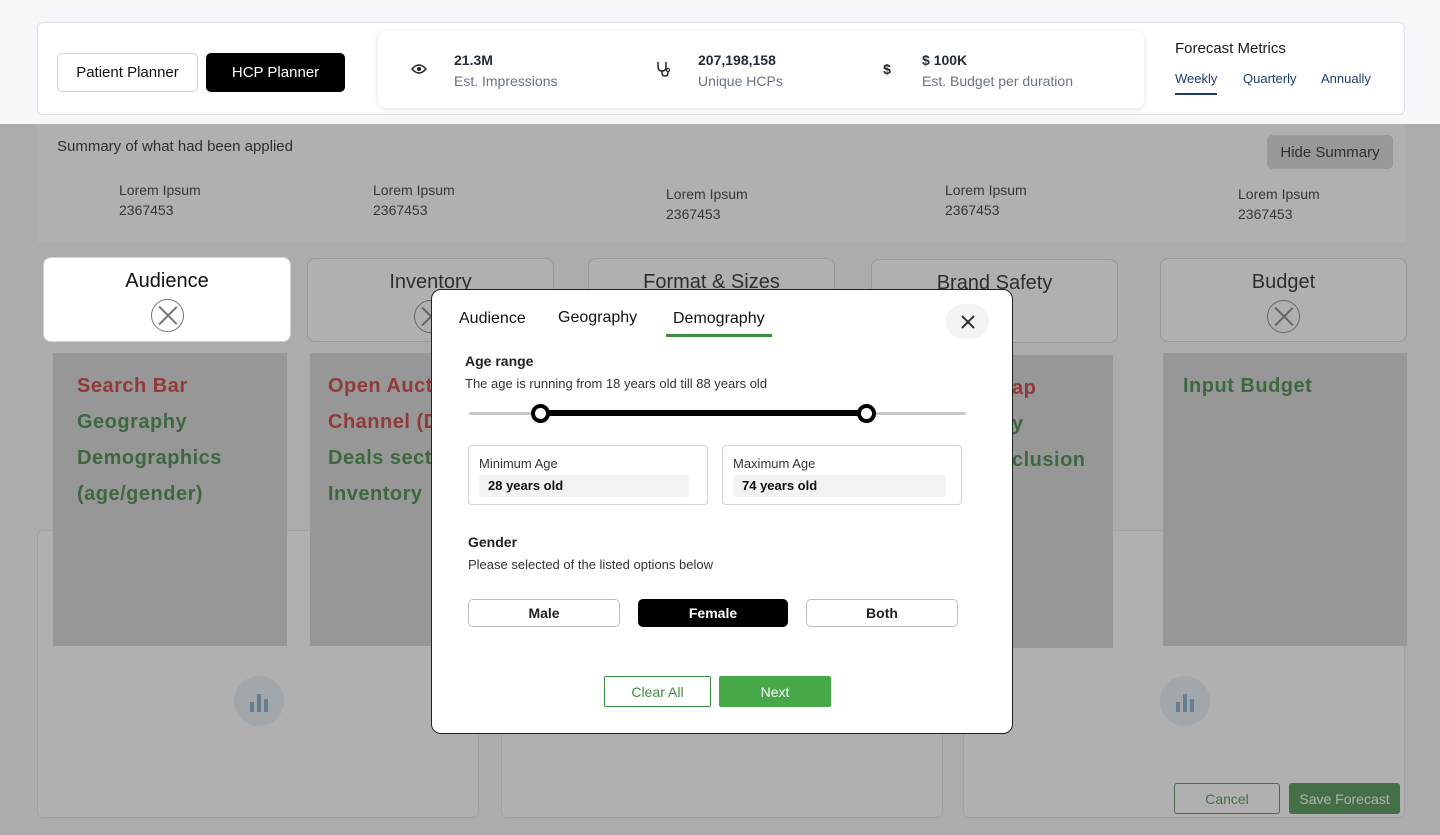  Describe the element at coordinates (473, 60) in the screenshot. I see `metric-value: 21.3M` at that location.